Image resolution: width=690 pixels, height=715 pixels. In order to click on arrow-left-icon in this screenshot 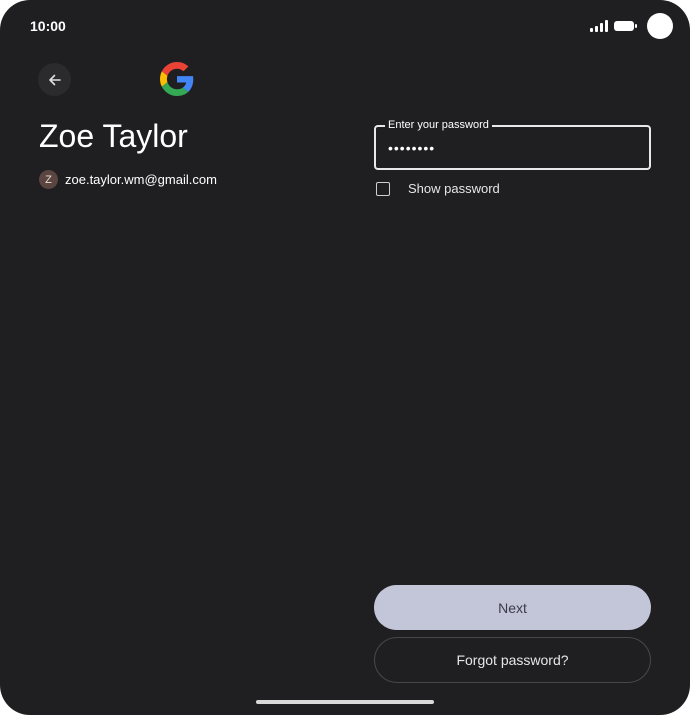, I will do `click(54, 79)`.